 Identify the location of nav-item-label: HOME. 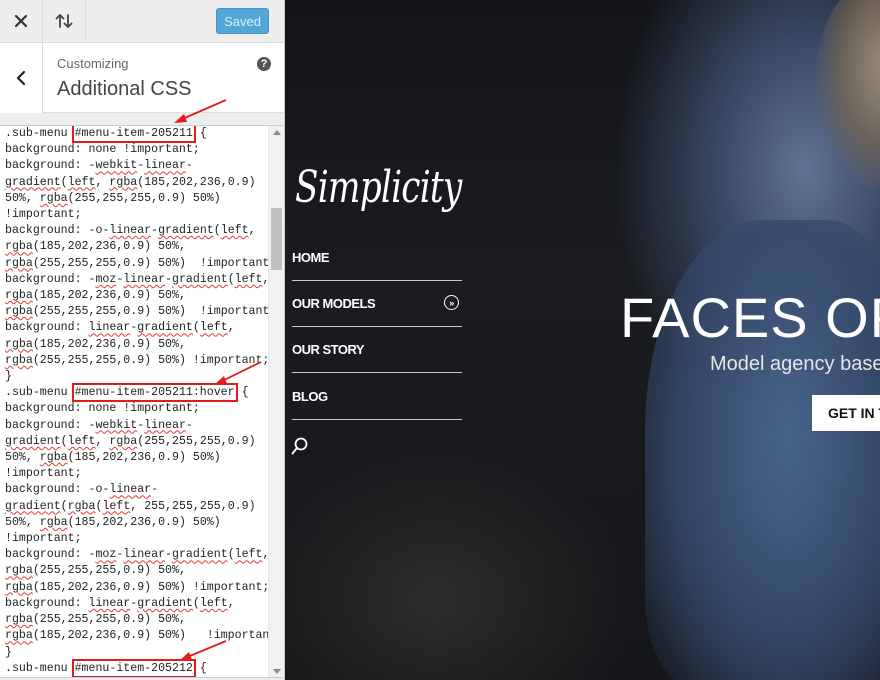
(311, 257).